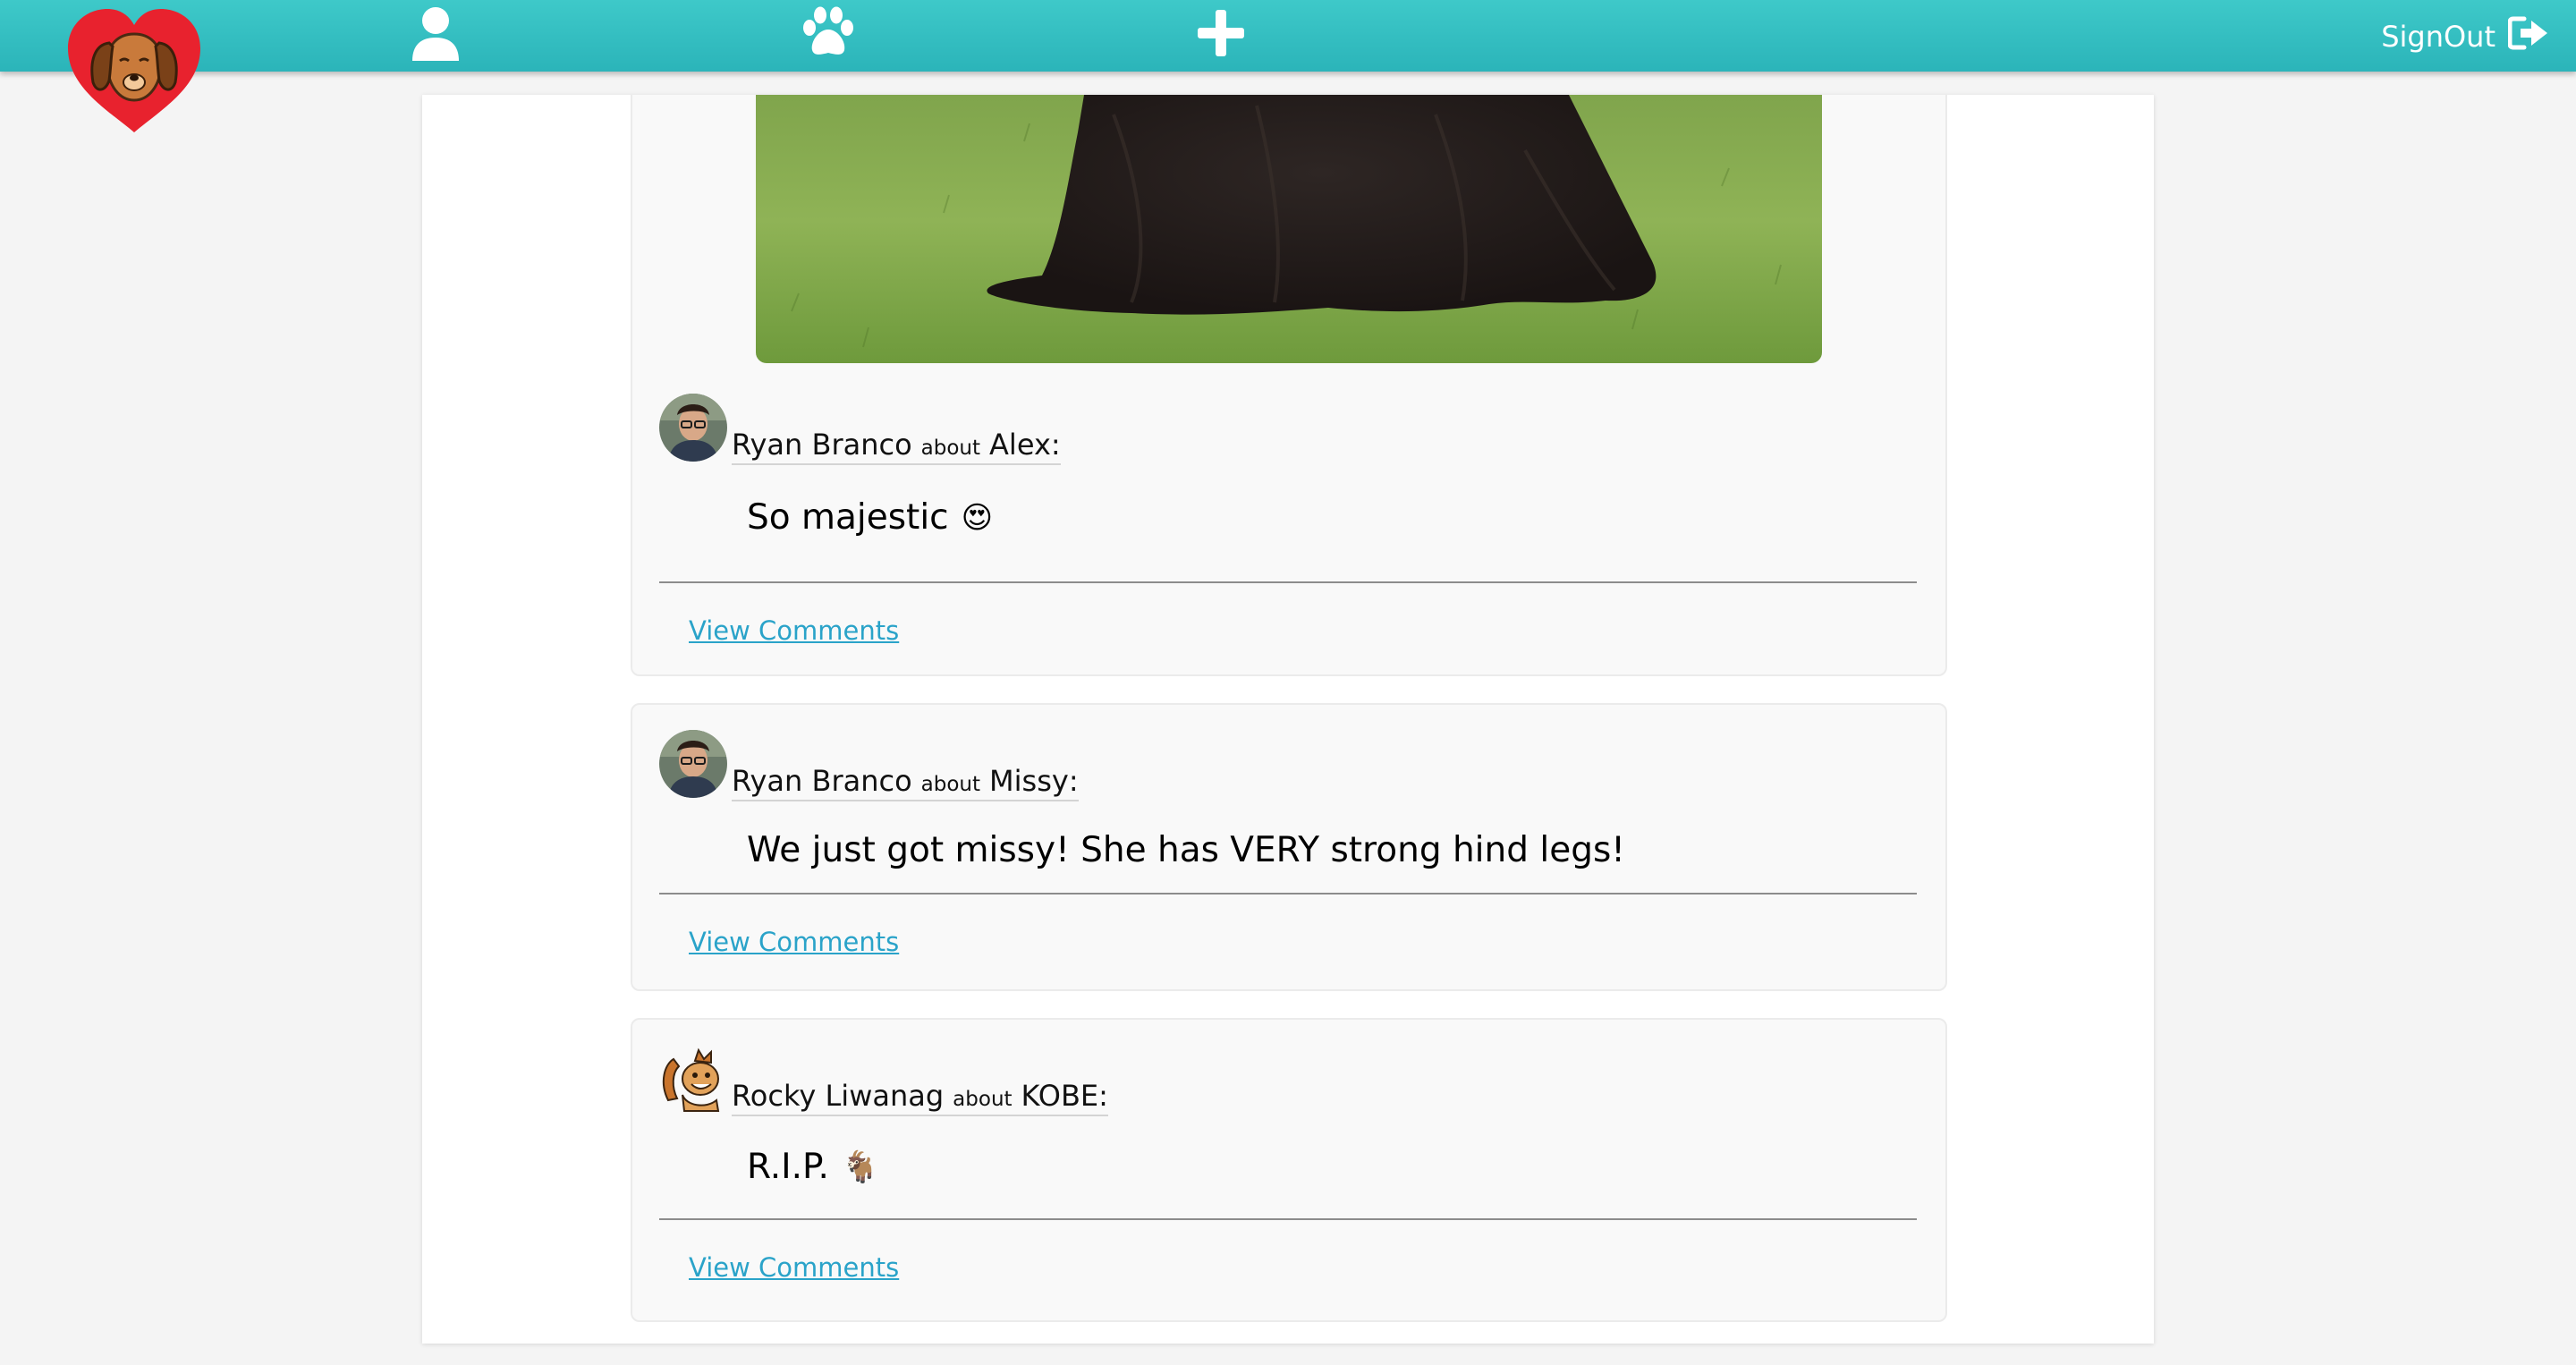  Describe the element at coordinates (788, 1167) in the screenshot. I see `post-body: R.I.P.` at that location.